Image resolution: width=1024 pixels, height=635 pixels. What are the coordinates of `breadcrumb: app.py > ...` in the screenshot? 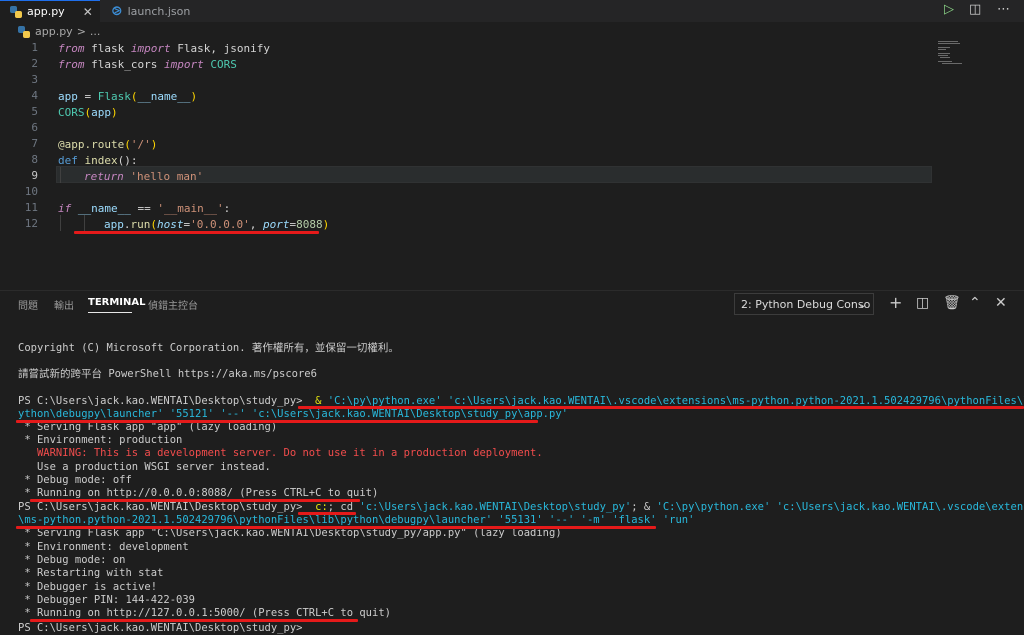 It's located at (512, 31).